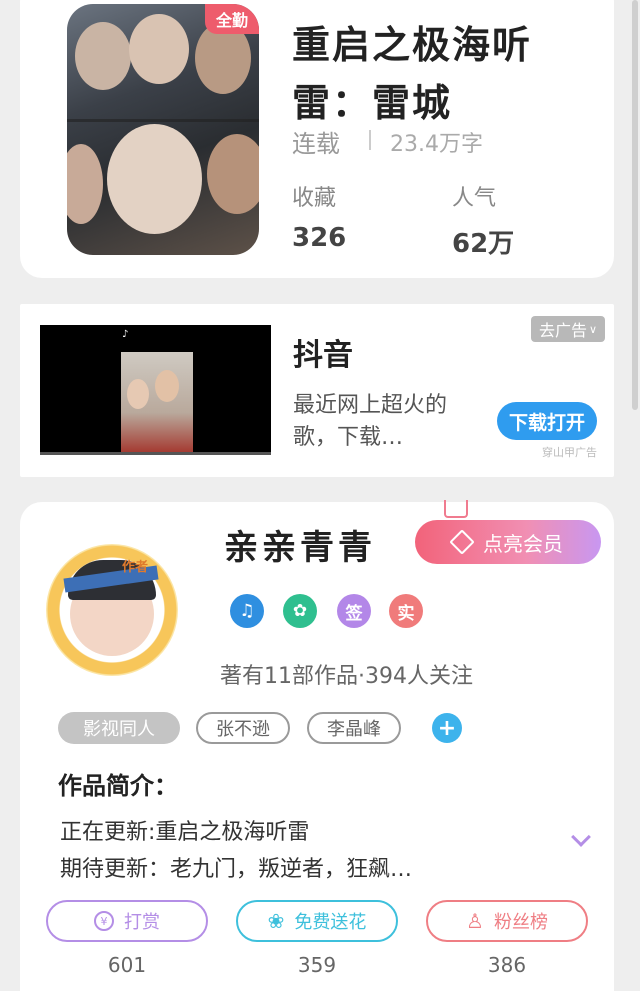 This screenshot has width=640, height=991. Describe the element at coordinates (635, 205) in the screenshot. I see `scrollbar` at that location.